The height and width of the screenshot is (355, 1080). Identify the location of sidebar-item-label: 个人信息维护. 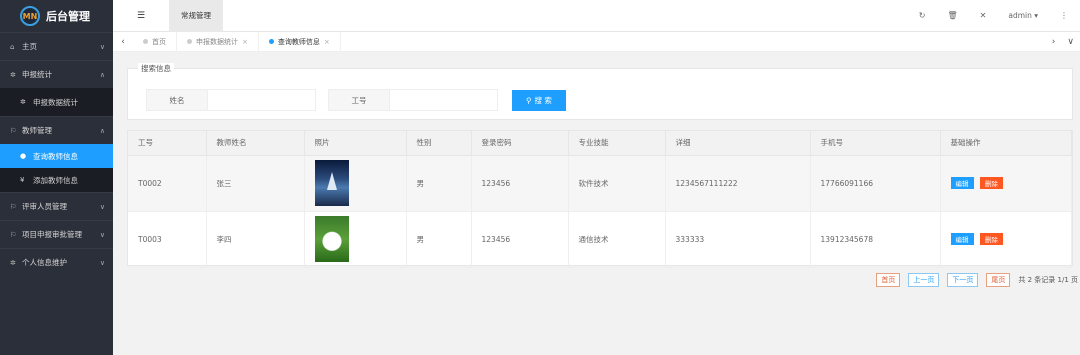
(44, 262).